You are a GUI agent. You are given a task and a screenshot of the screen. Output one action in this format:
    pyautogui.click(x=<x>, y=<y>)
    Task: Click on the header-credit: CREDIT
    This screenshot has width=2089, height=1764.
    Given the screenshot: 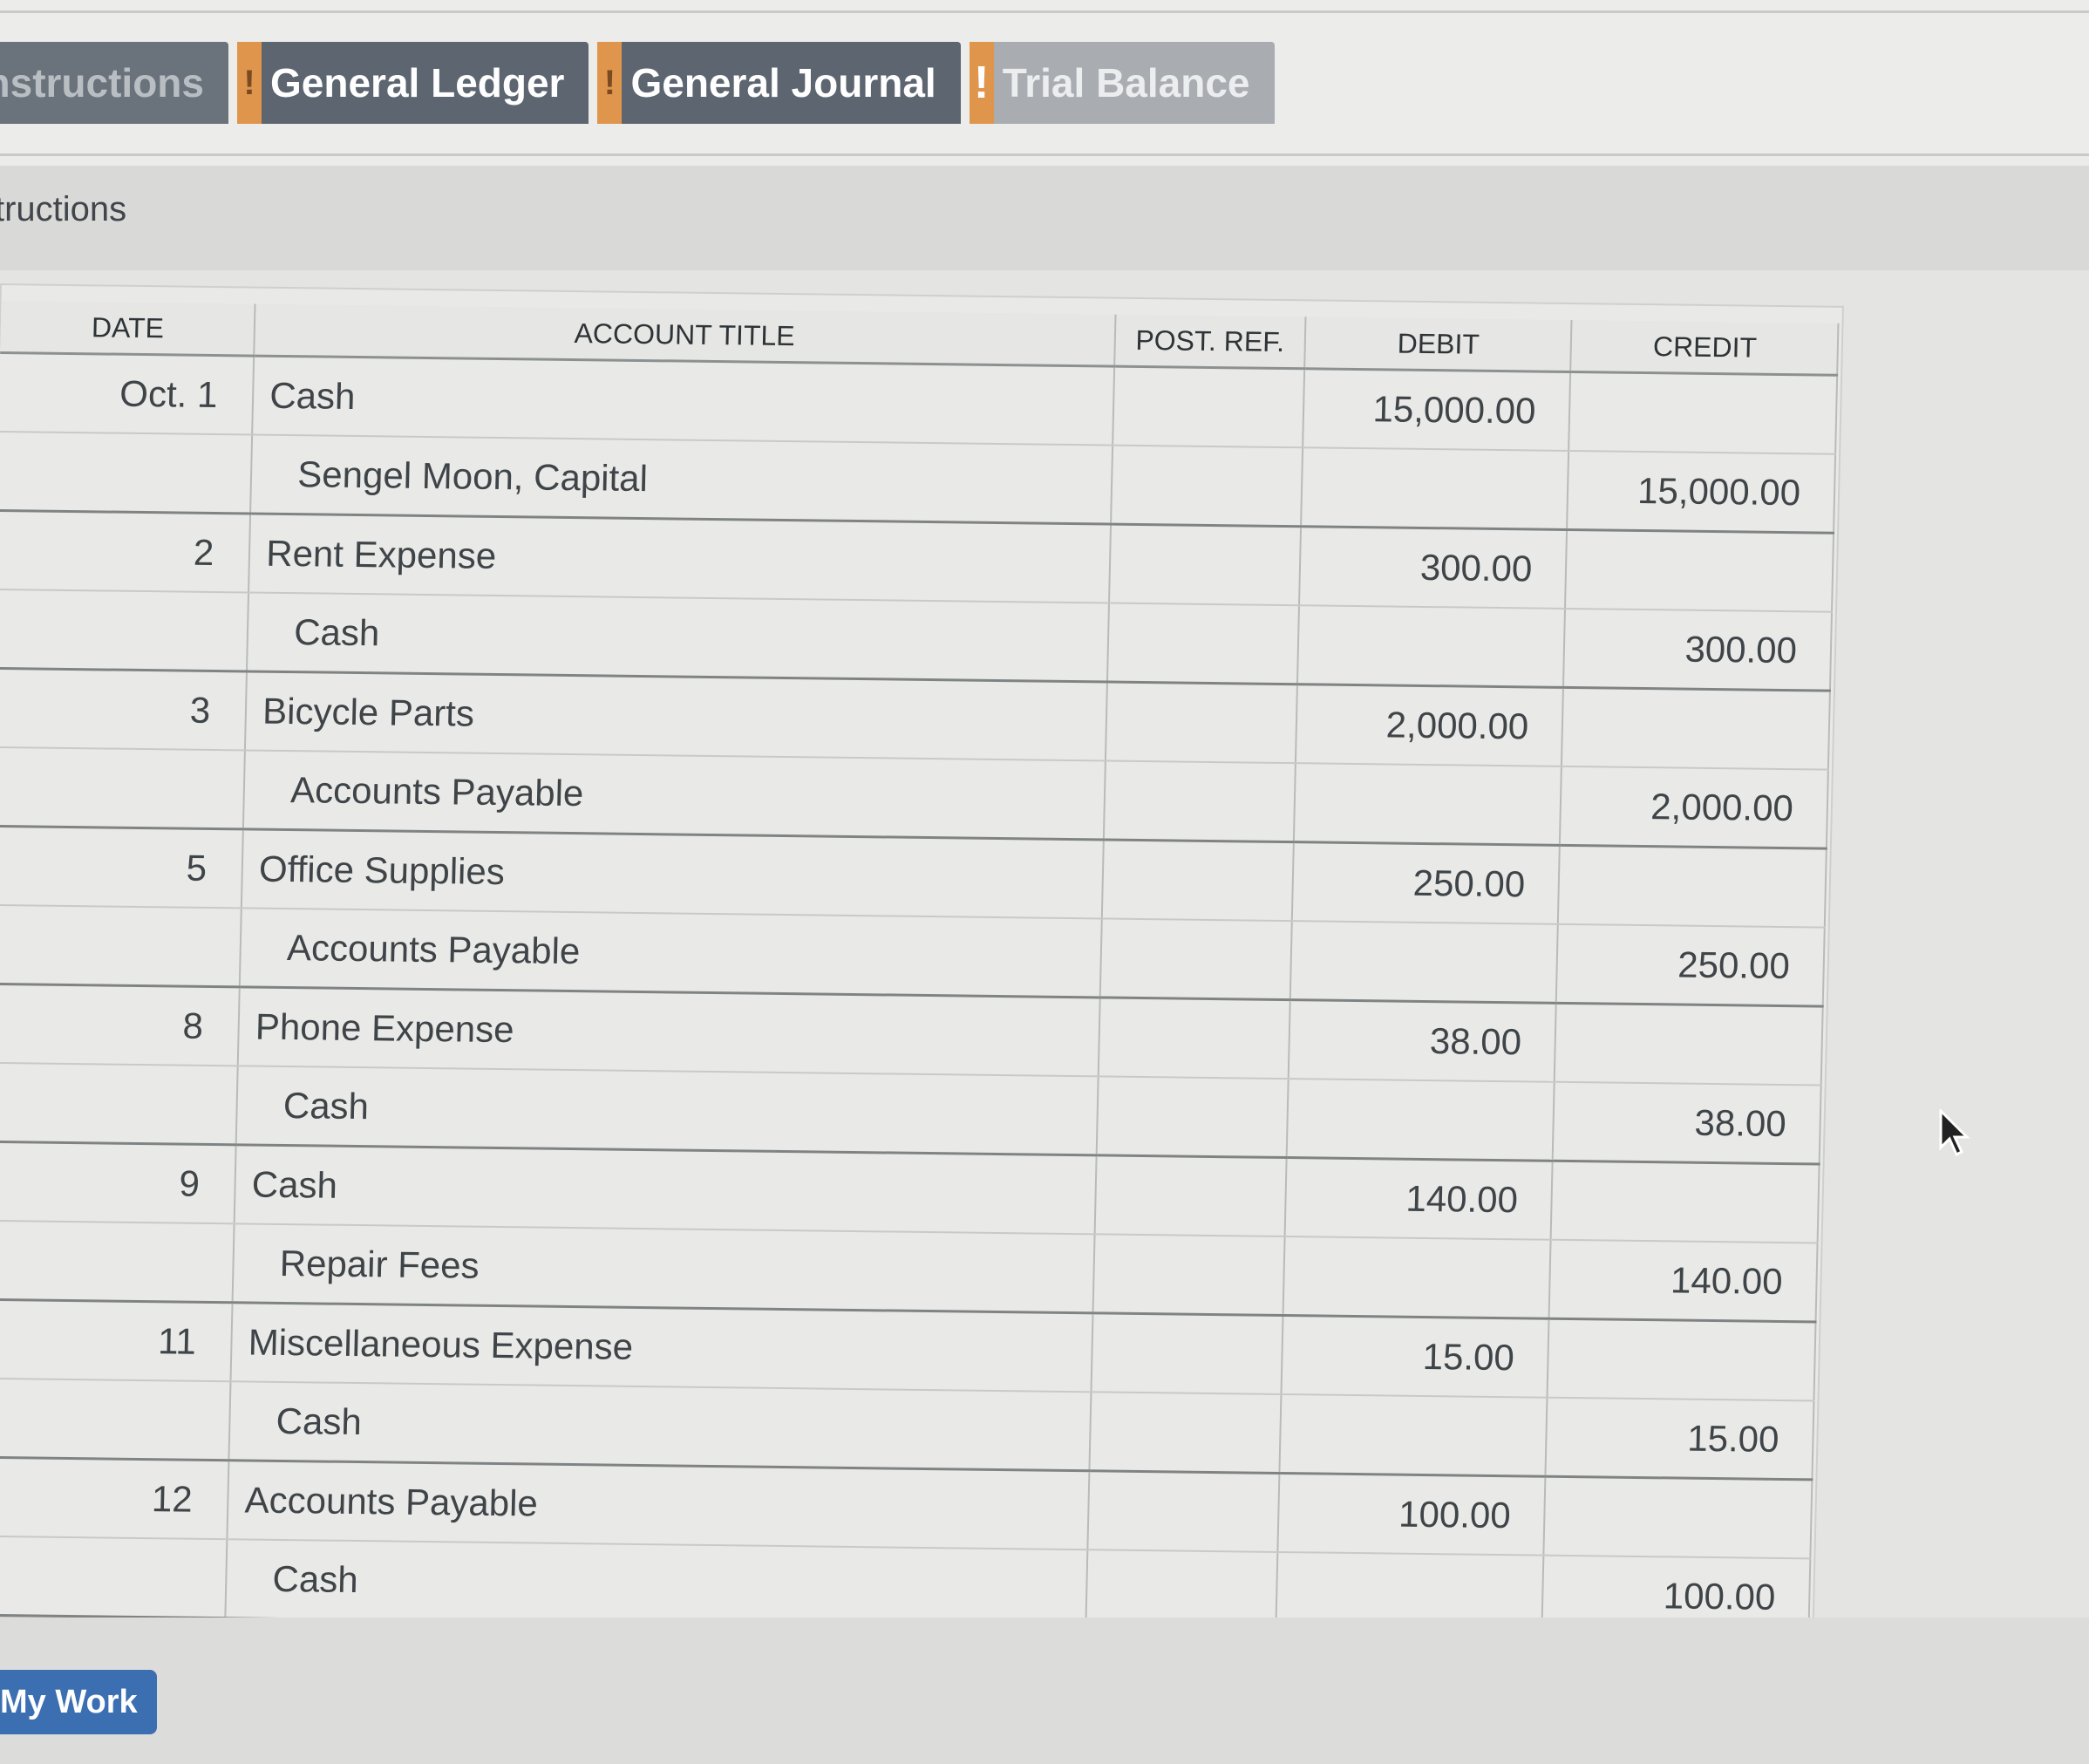 What is the action you would take?
    pyautogui.click(x=1704, y=348)
    